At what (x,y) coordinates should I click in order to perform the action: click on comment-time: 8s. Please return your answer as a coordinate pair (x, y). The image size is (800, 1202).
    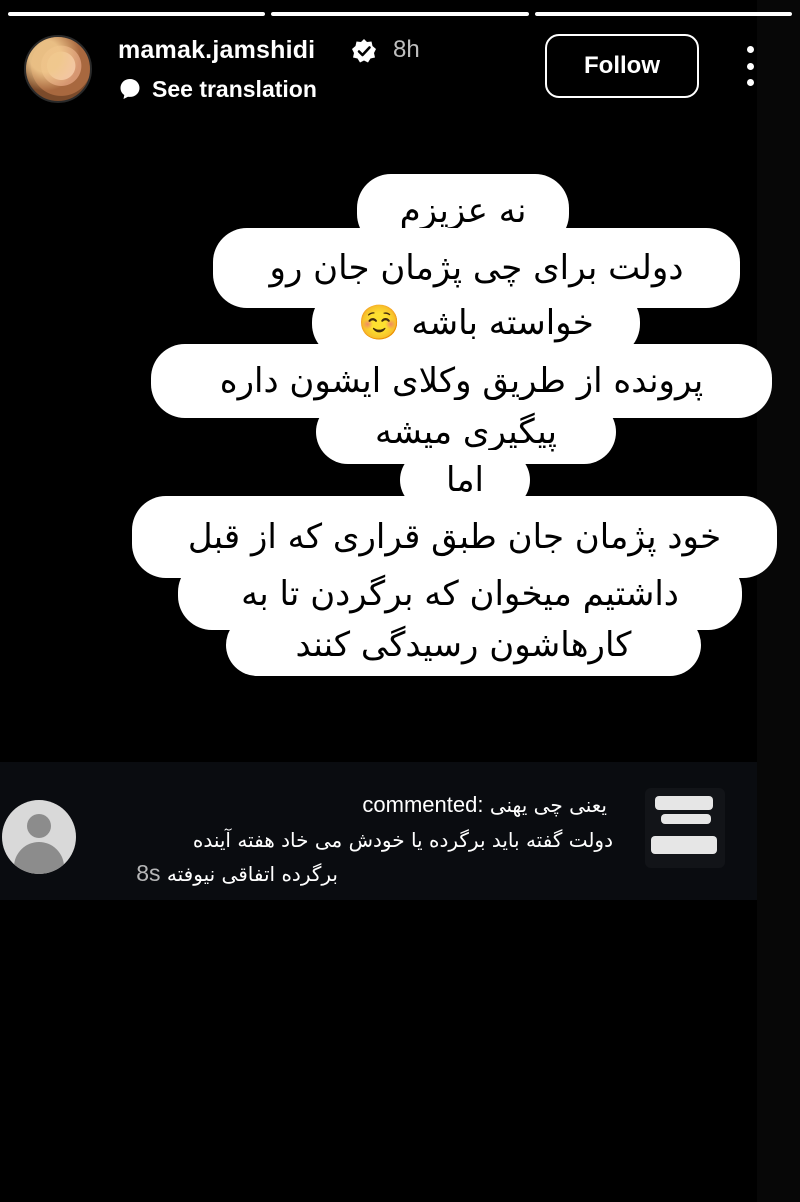
    Looking at the image, I should click on (148, 873).